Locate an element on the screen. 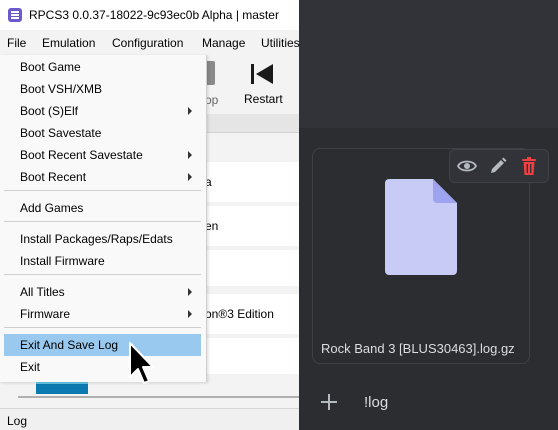  restart-label: Restart is located at coordinates (263, 99).